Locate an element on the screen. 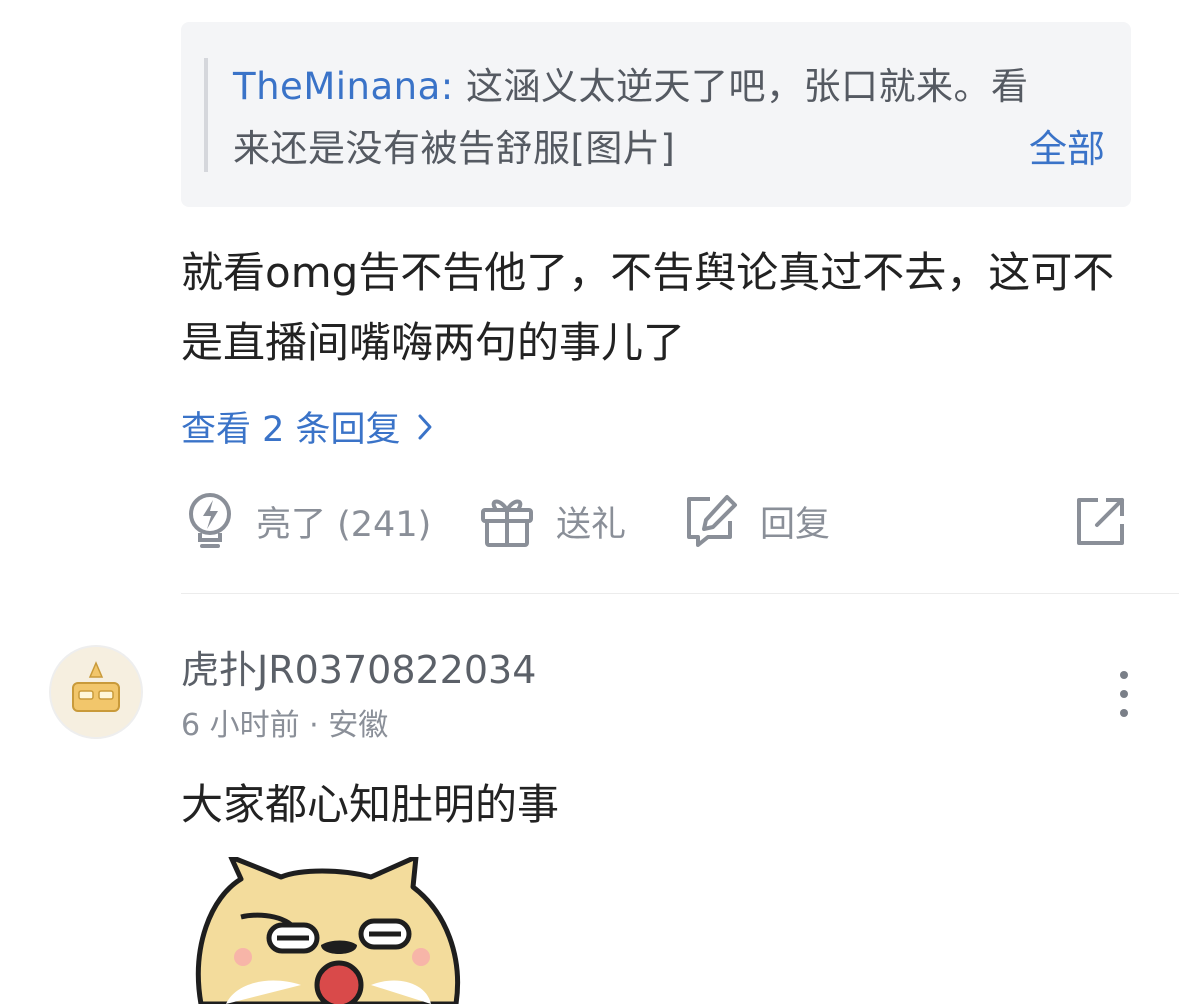 The image size is (1179, 1004). more-vertical-icon is located at coordinates (1124, 698).